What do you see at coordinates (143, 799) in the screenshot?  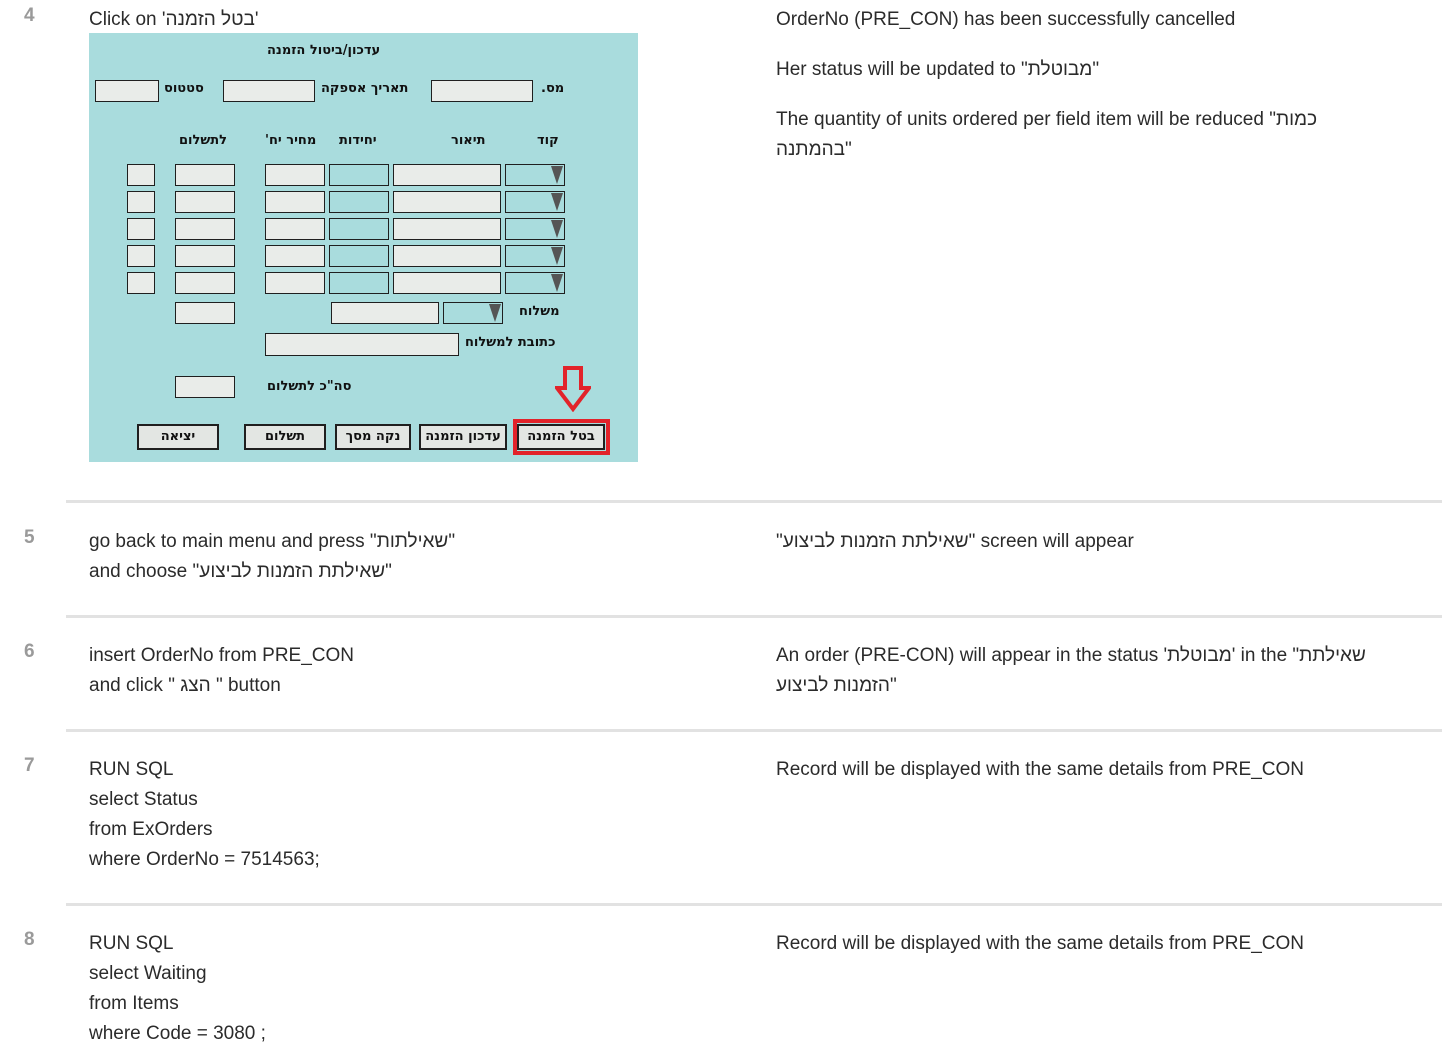 I see `action-line: select Status` at bounding box center [143, 799].